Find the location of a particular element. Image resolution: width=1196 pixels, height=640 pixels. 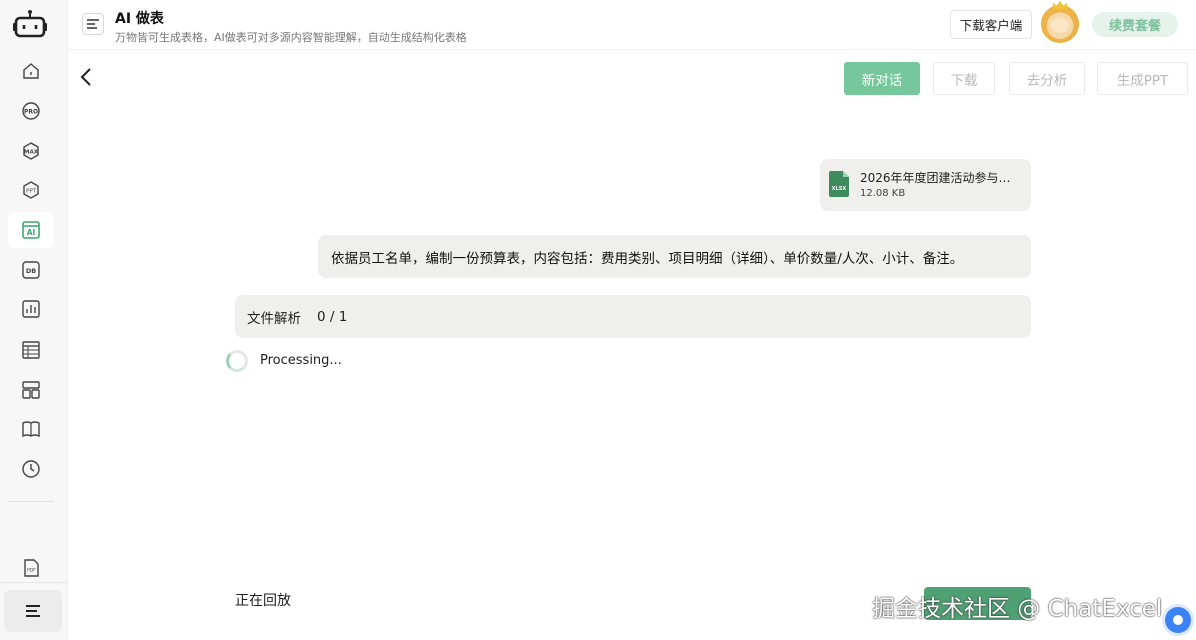

max-icon: MAX is located at coordinates (31, 151).